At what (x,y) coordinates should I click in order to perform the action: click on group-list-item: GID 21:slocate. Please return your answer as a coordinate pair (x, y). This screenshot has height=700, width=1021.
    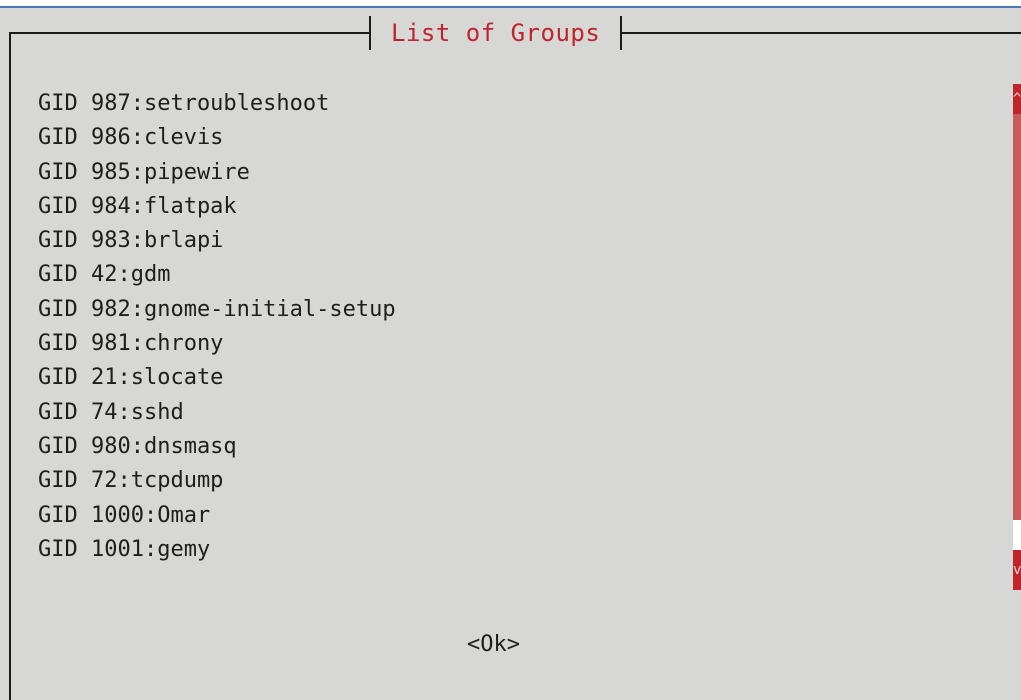
    Looking at the image, I should click on (131, 378).